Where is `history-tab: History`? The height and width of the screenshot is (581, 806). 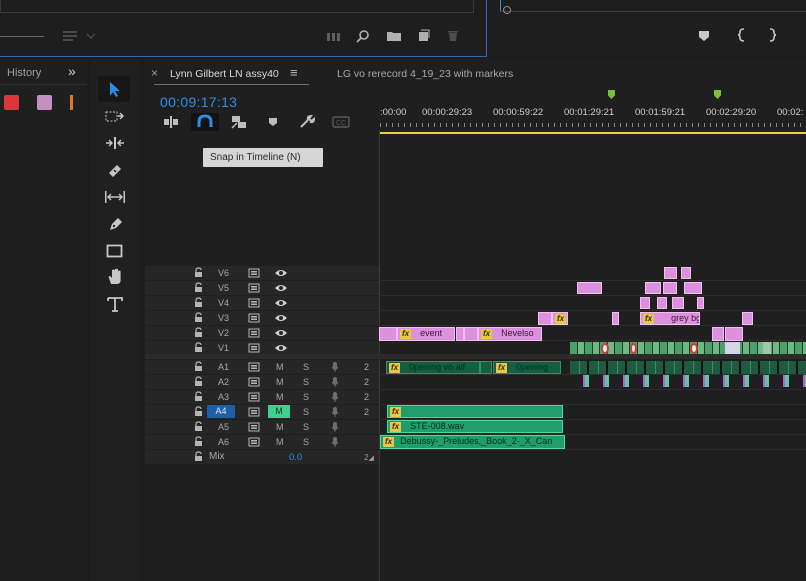
history-tab: History is located at coordinates (24, 73).